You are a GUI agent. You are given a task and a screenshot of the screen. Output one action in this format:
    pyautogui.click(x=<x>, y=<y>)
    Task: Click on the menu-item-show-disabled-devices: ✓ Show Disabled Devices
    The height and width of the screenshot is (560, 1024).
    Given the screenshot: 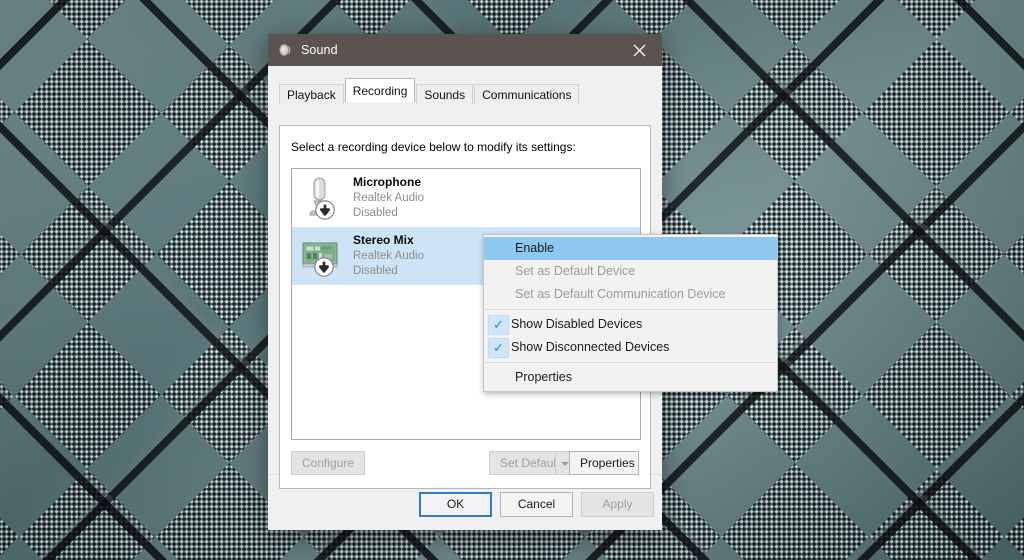 What is the action you would take?
    pyautogui.click(x=630, y=324)
    